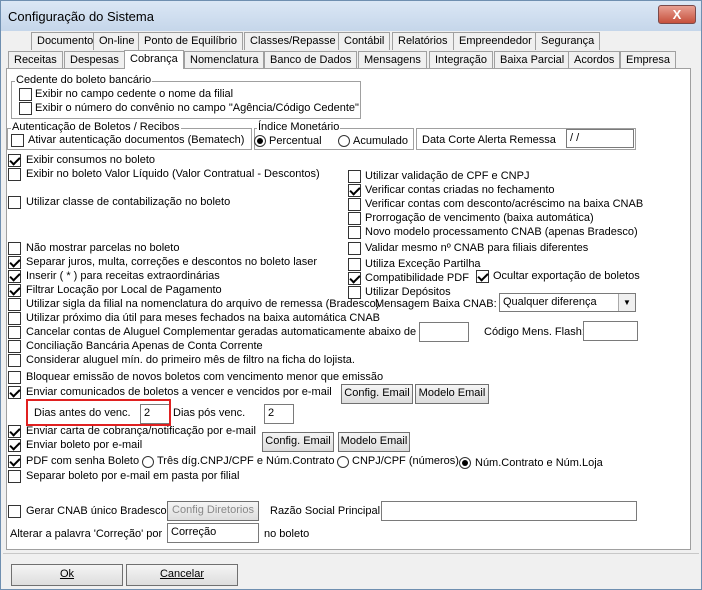 Image resolution: width=702 pixels, height=590 pixels. Describe the element at coordinates (14, 346) in the screenshot. I see `conciliacao-checkbox` at that location.